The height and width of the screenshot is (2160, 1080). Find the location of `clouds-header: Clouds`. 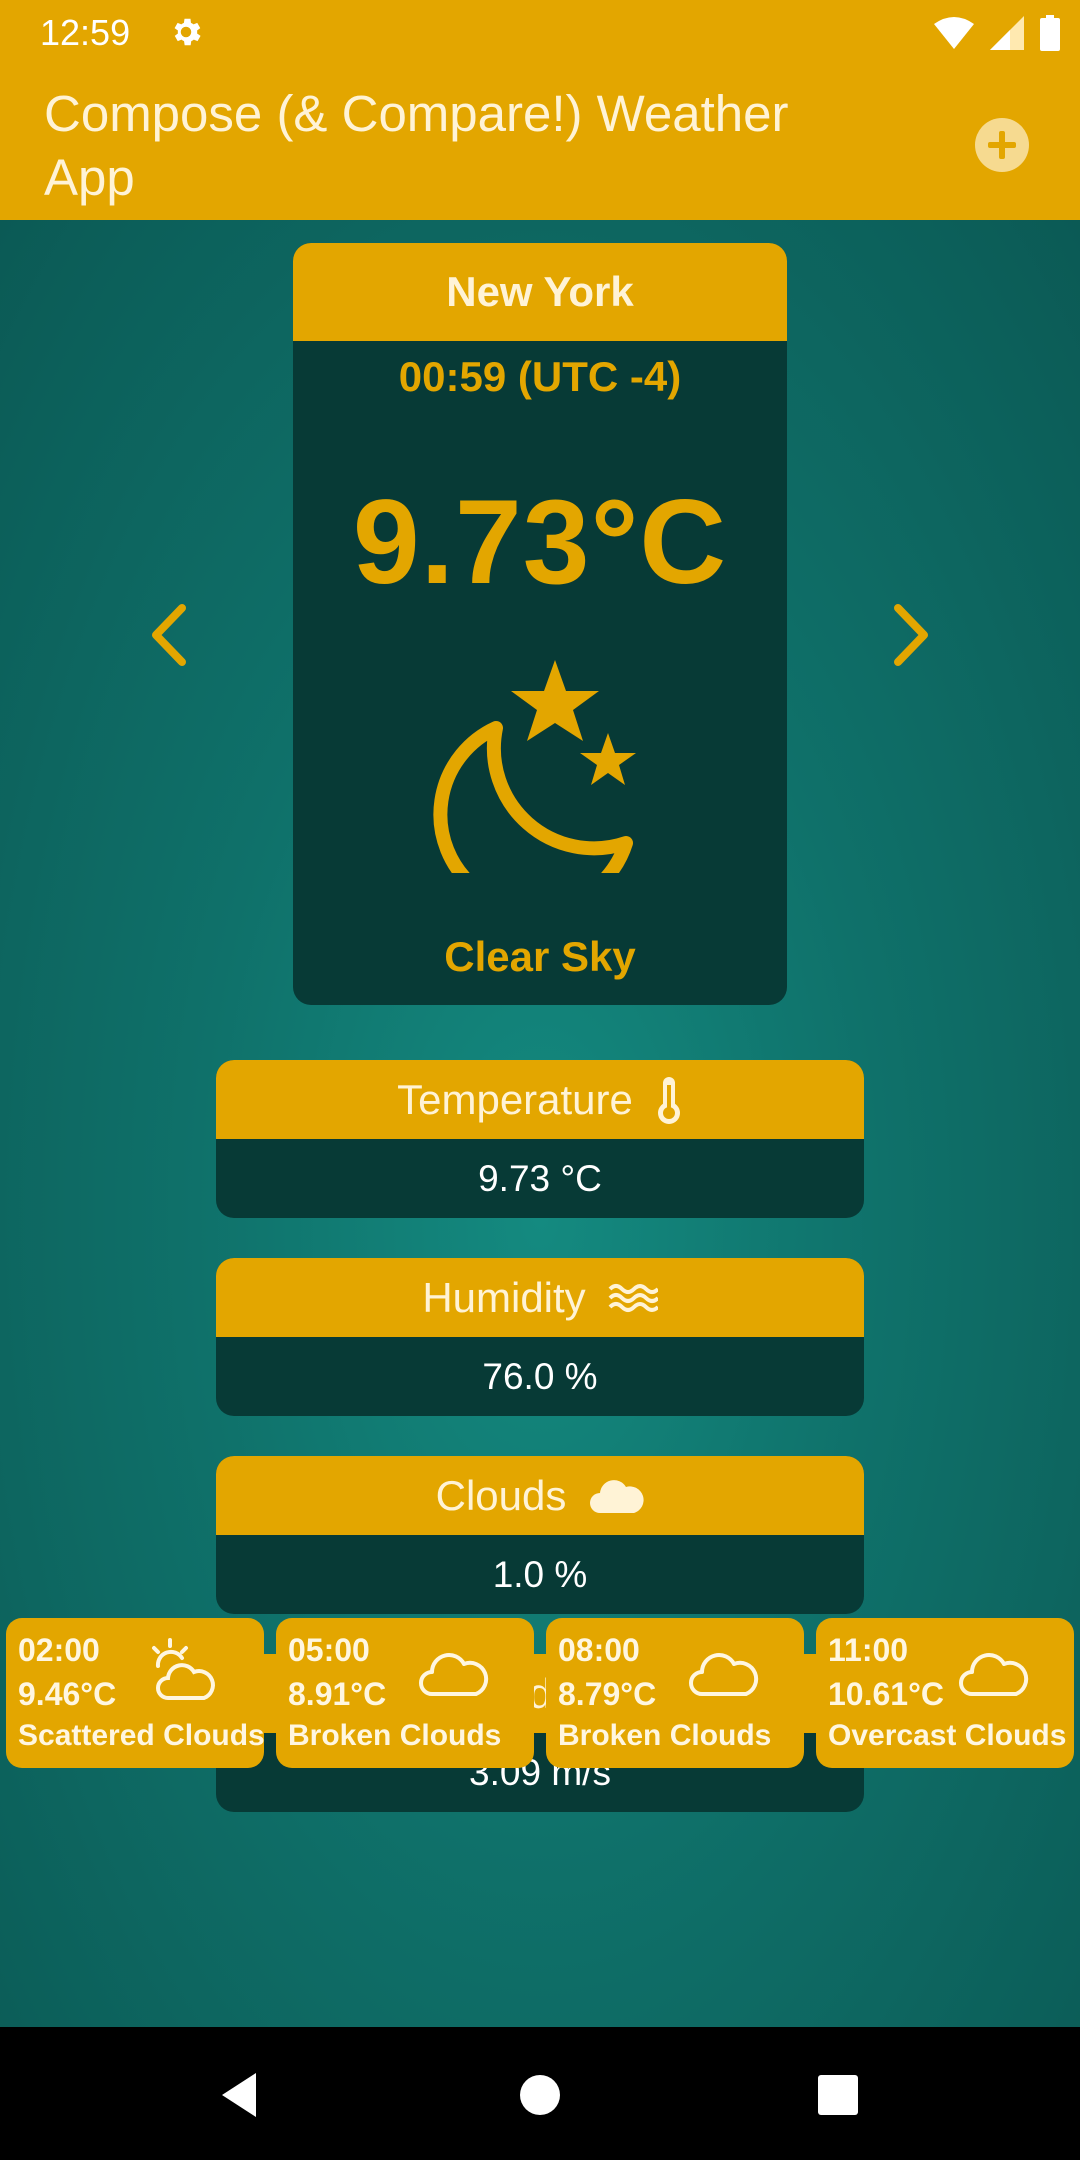

clouds-header: Clouds is located at coordinates (540, 1495).